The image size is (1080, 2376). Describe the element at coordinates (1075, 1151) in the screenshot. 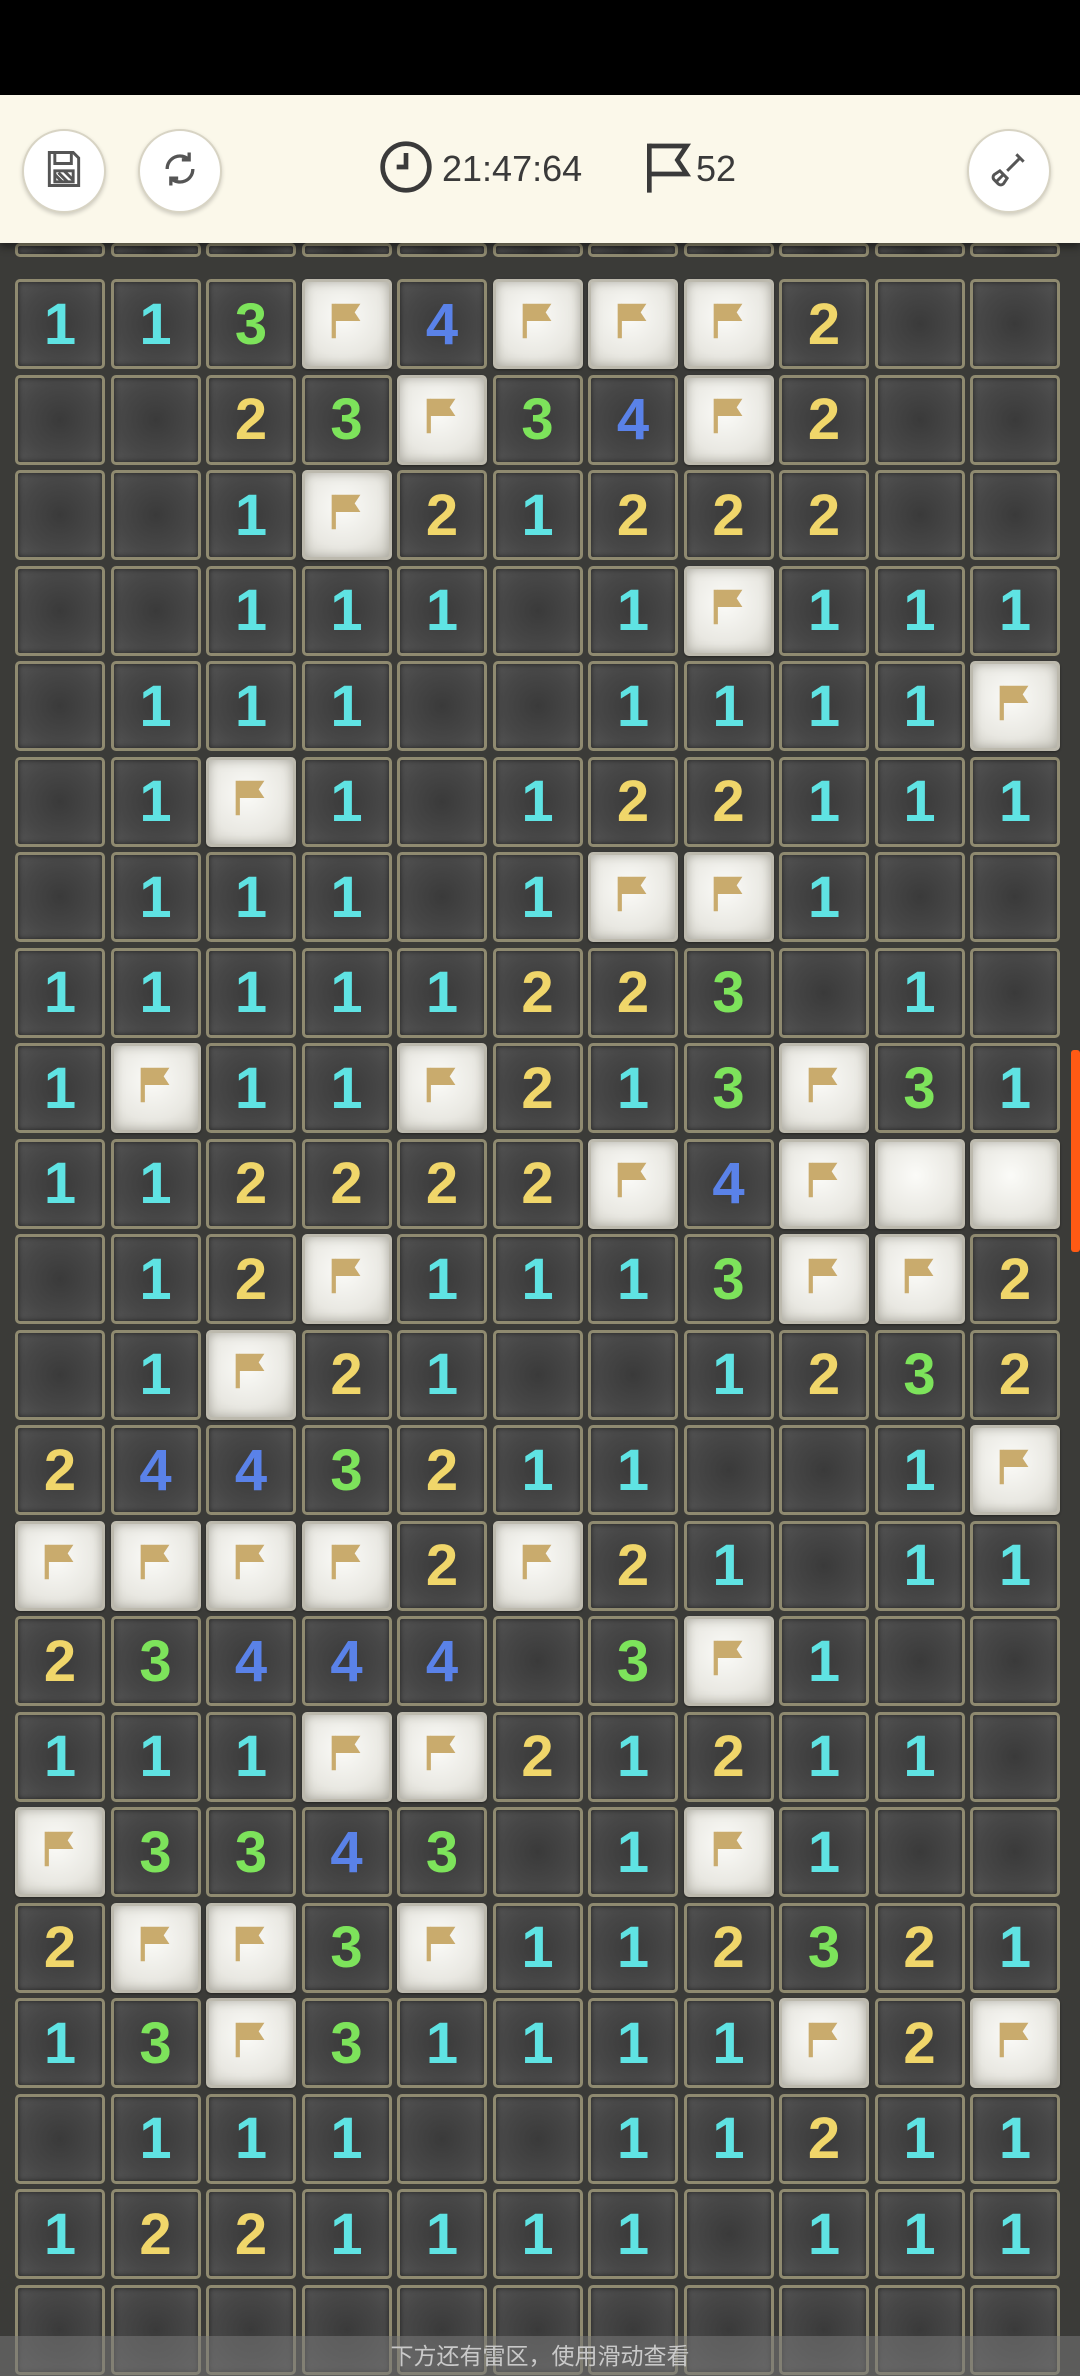

I see `scroll-indicator` at that location.